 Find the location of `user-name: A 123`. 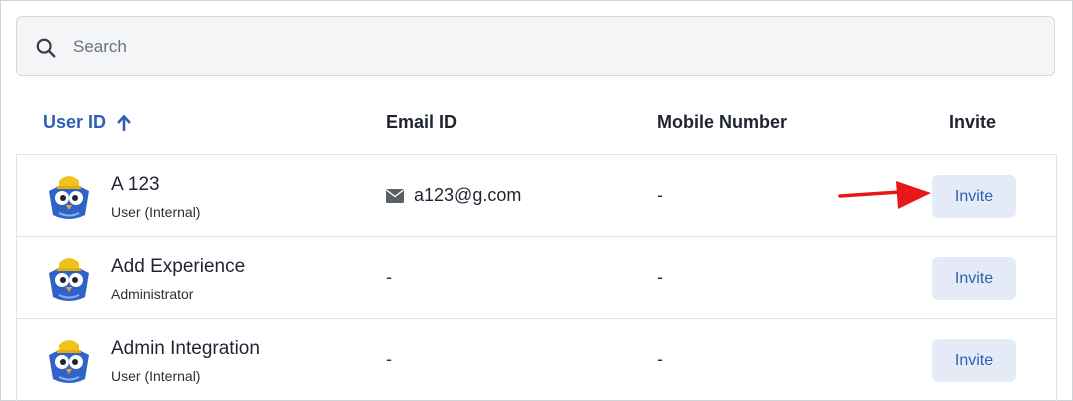

user-name: A 123 is located at coordinates (135, 184).